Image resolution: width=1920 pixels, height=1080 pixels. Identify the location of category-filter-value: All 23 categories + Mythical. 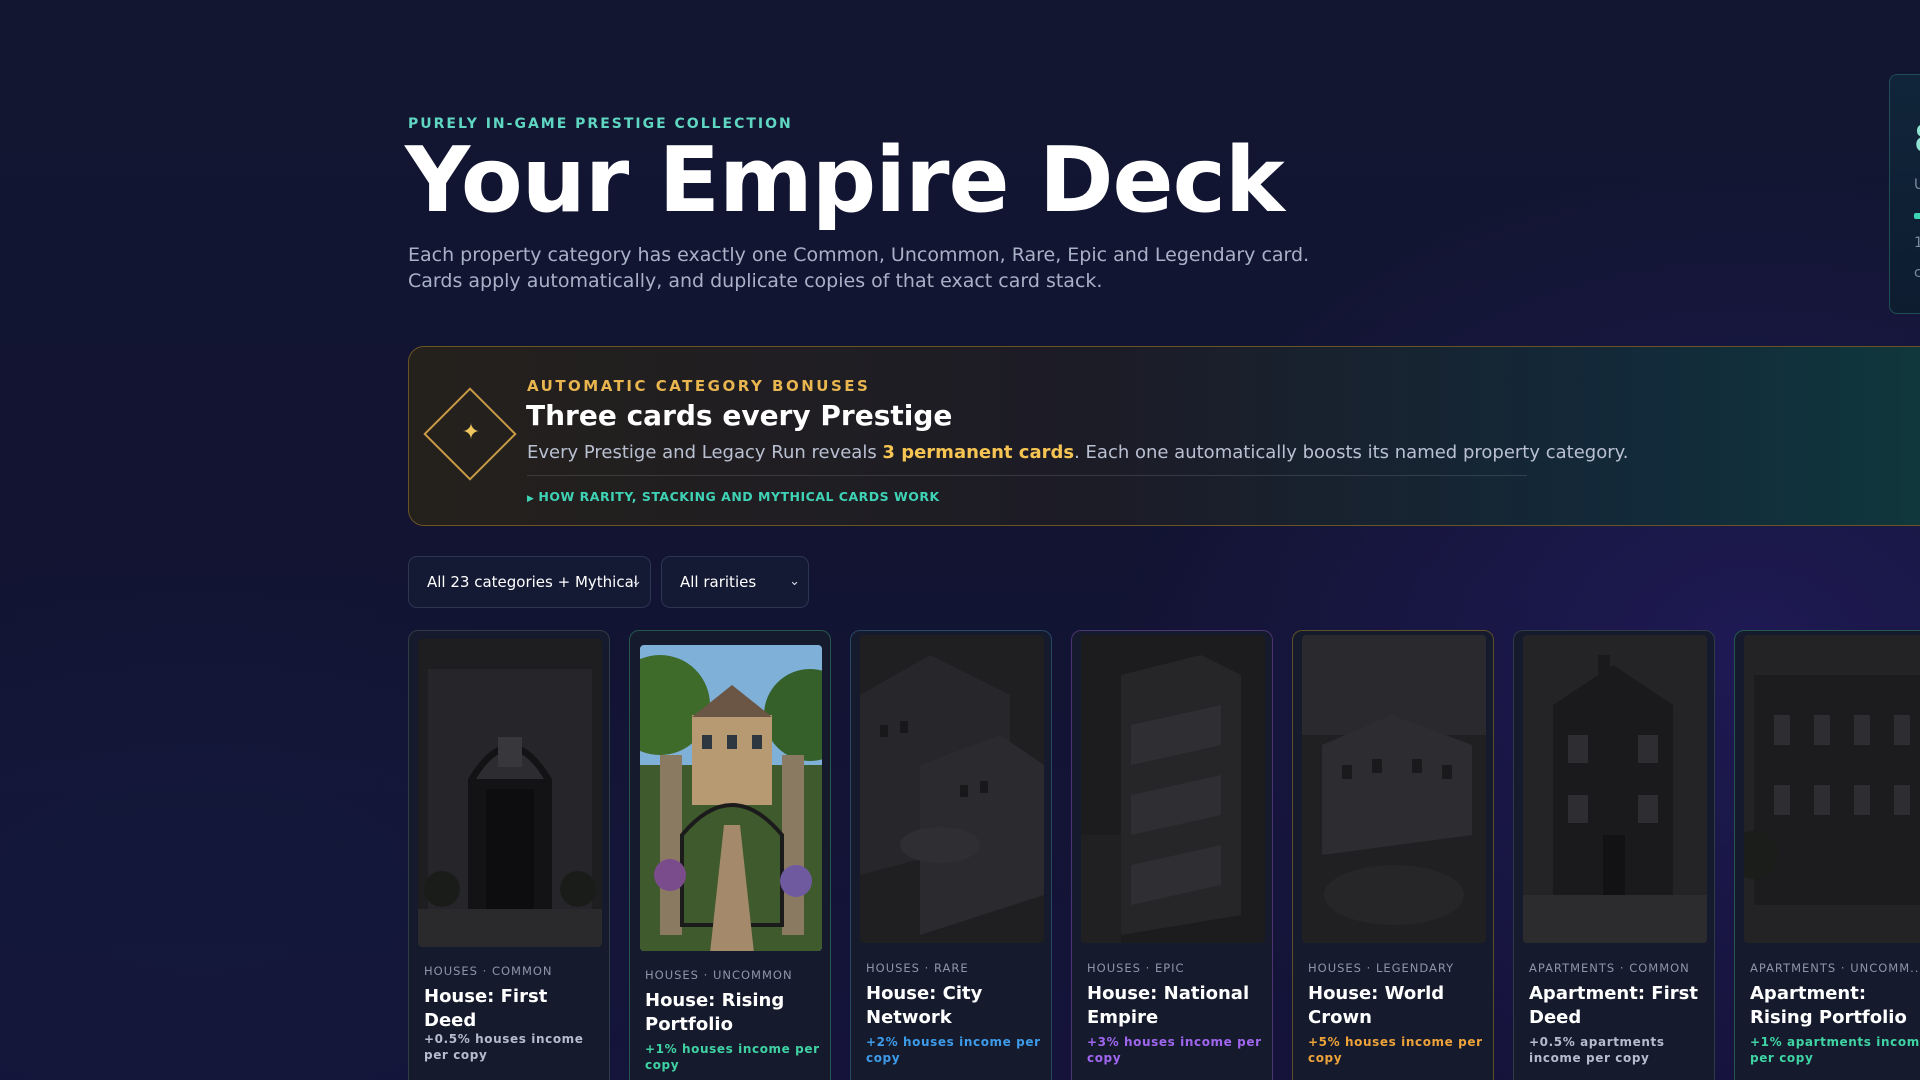
(532, 582).